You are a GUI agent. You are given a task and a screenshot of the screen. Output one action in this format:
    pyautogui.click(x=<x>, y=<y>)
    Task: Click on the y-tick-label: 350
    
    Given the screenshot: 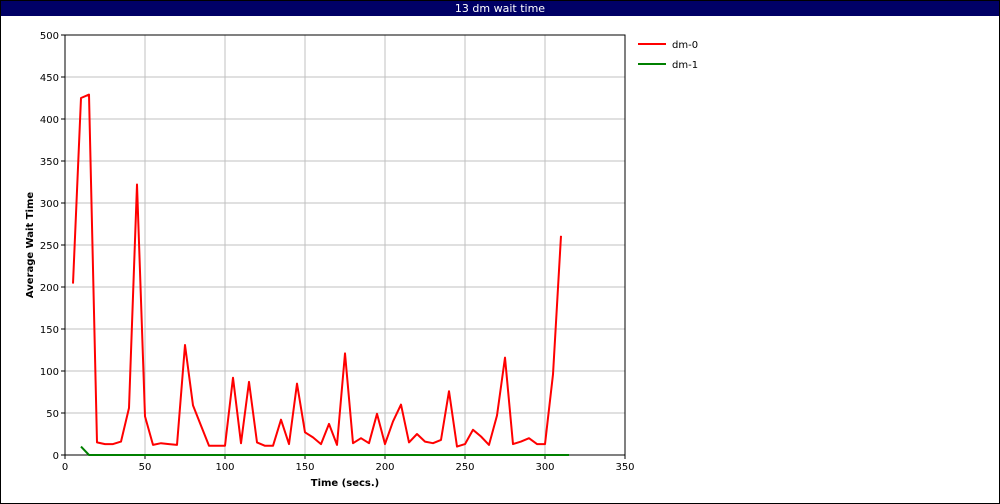 What is the action you would take?
    pyautogui.click(x=49, y=162)
    